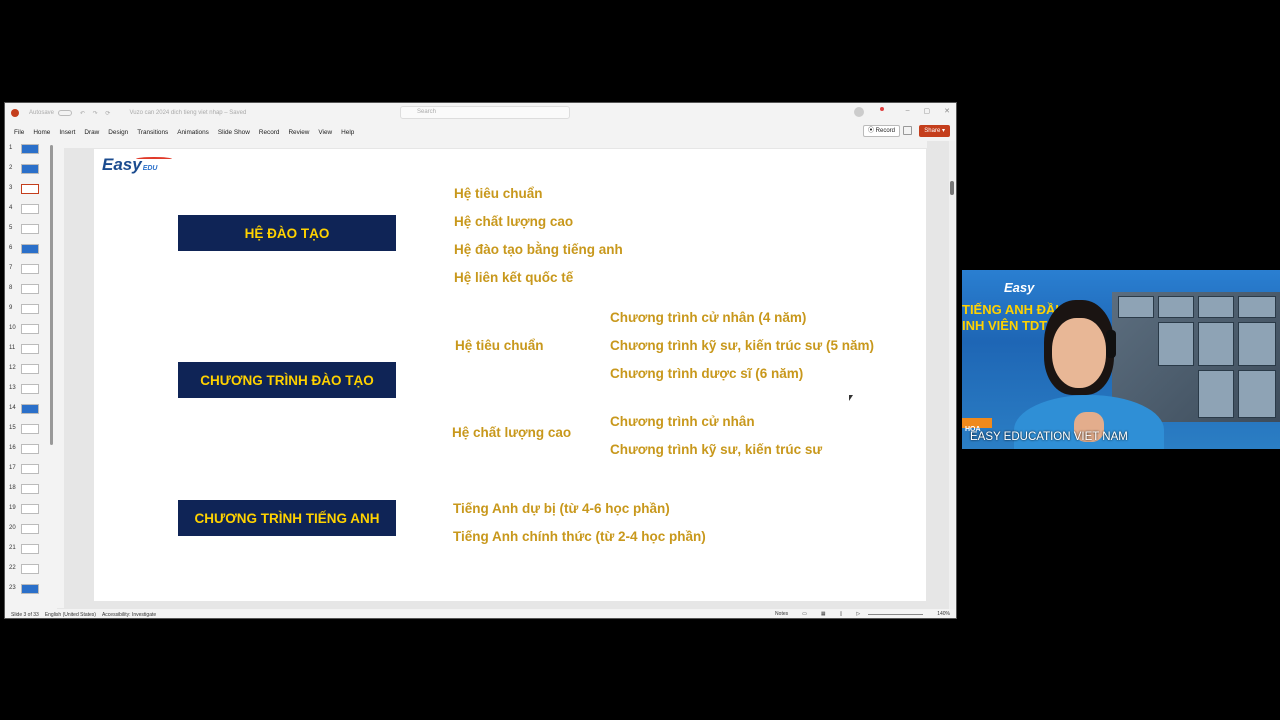  What do you see at coordinates (12, 548) in the screenshot?
I see `thumbnail-number: 21` at bounding box center [12, 548].